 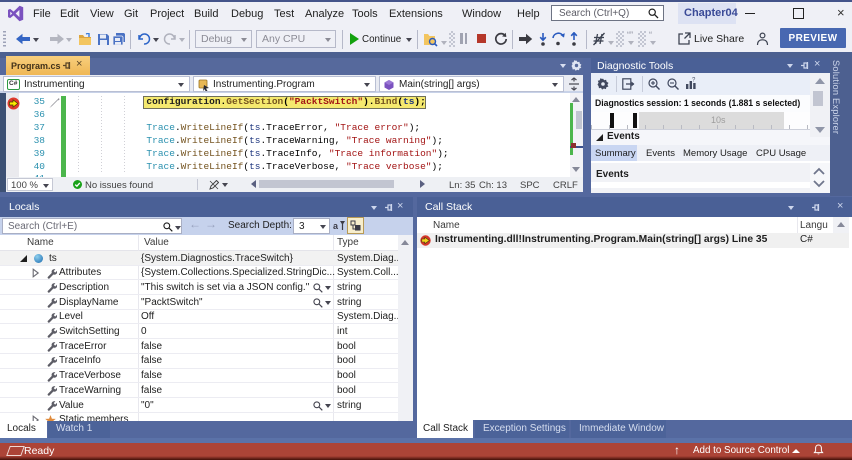 What do you see at coordinates (336, 226) in the screenshot?
I see `svg-text: a` at bounding box center [336, 226].